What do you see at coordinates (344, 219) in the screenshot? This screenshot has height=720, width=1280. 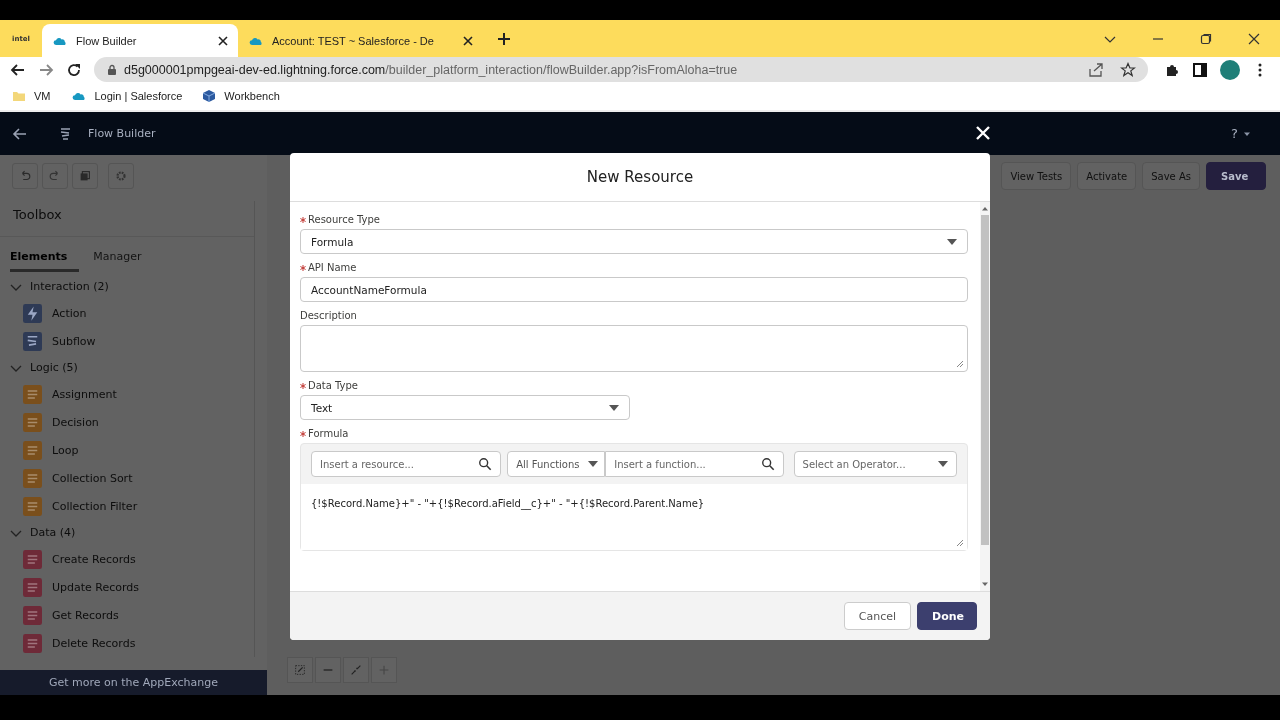 I see `field-label: Resource Type` at bounding box center [344, 219].